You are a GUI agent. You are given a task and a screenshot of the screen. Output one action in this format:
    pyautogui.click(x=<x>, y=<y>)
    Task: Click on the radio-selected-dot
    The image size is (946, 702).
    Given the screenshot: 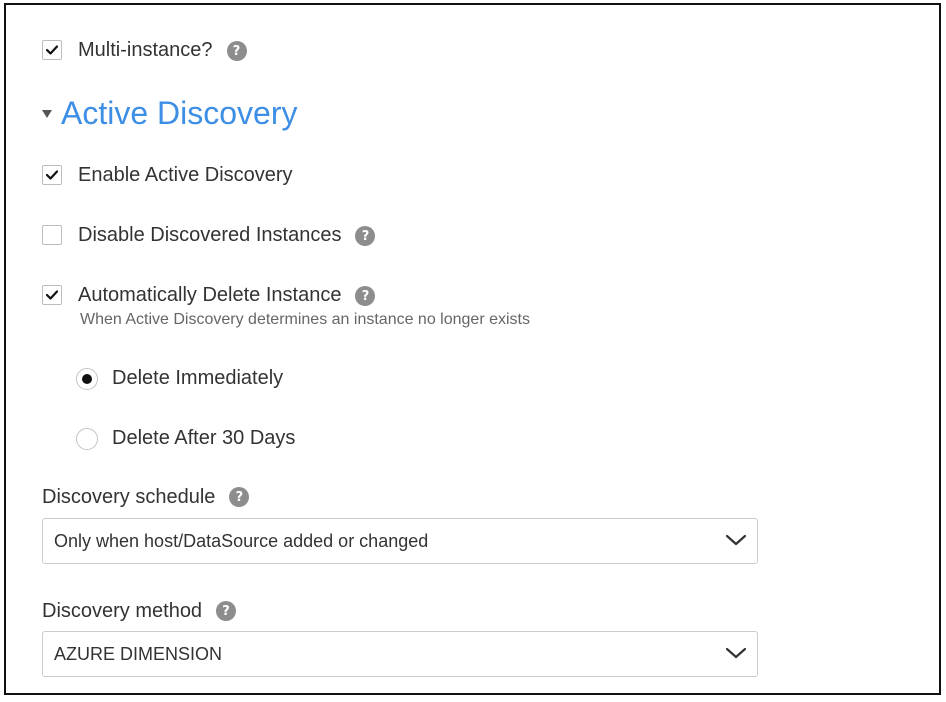 What is the action you would take?
    pyautogui.click(x=87, y=378)
    